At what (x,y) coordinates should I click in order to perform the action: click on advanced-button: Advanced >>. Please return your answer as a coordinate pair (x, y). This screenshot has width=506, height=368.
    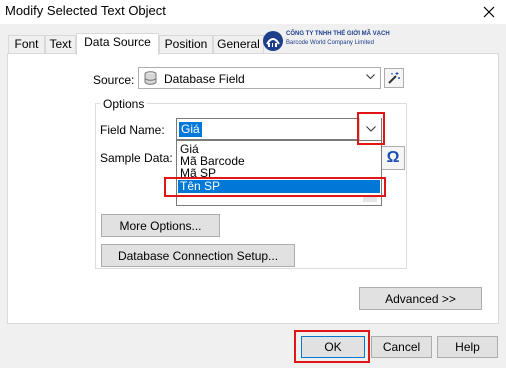
    Looking at the image, I should click on (420, 298).